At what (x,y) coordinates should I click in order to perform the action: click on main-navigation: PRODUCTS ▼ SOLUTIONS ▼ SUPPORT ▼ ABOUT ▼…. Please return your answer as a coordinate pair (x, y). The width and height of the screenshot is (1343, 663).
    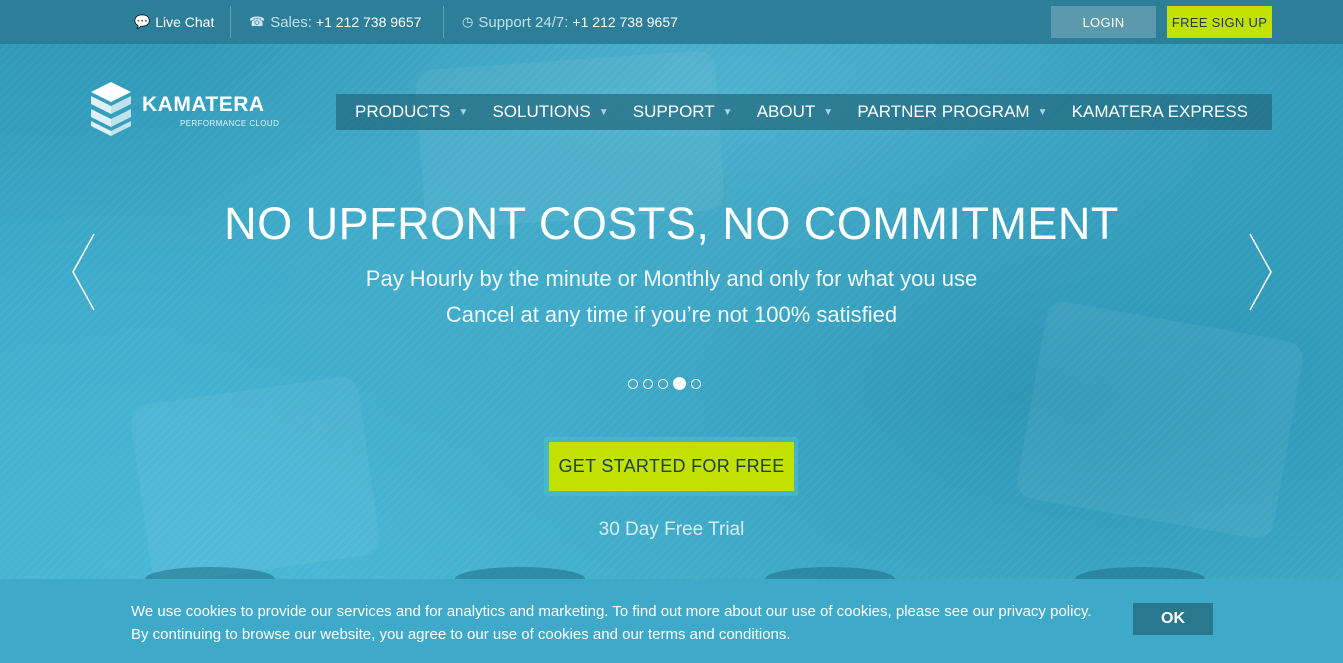
    Looking at the image, I should click on (804, 112).